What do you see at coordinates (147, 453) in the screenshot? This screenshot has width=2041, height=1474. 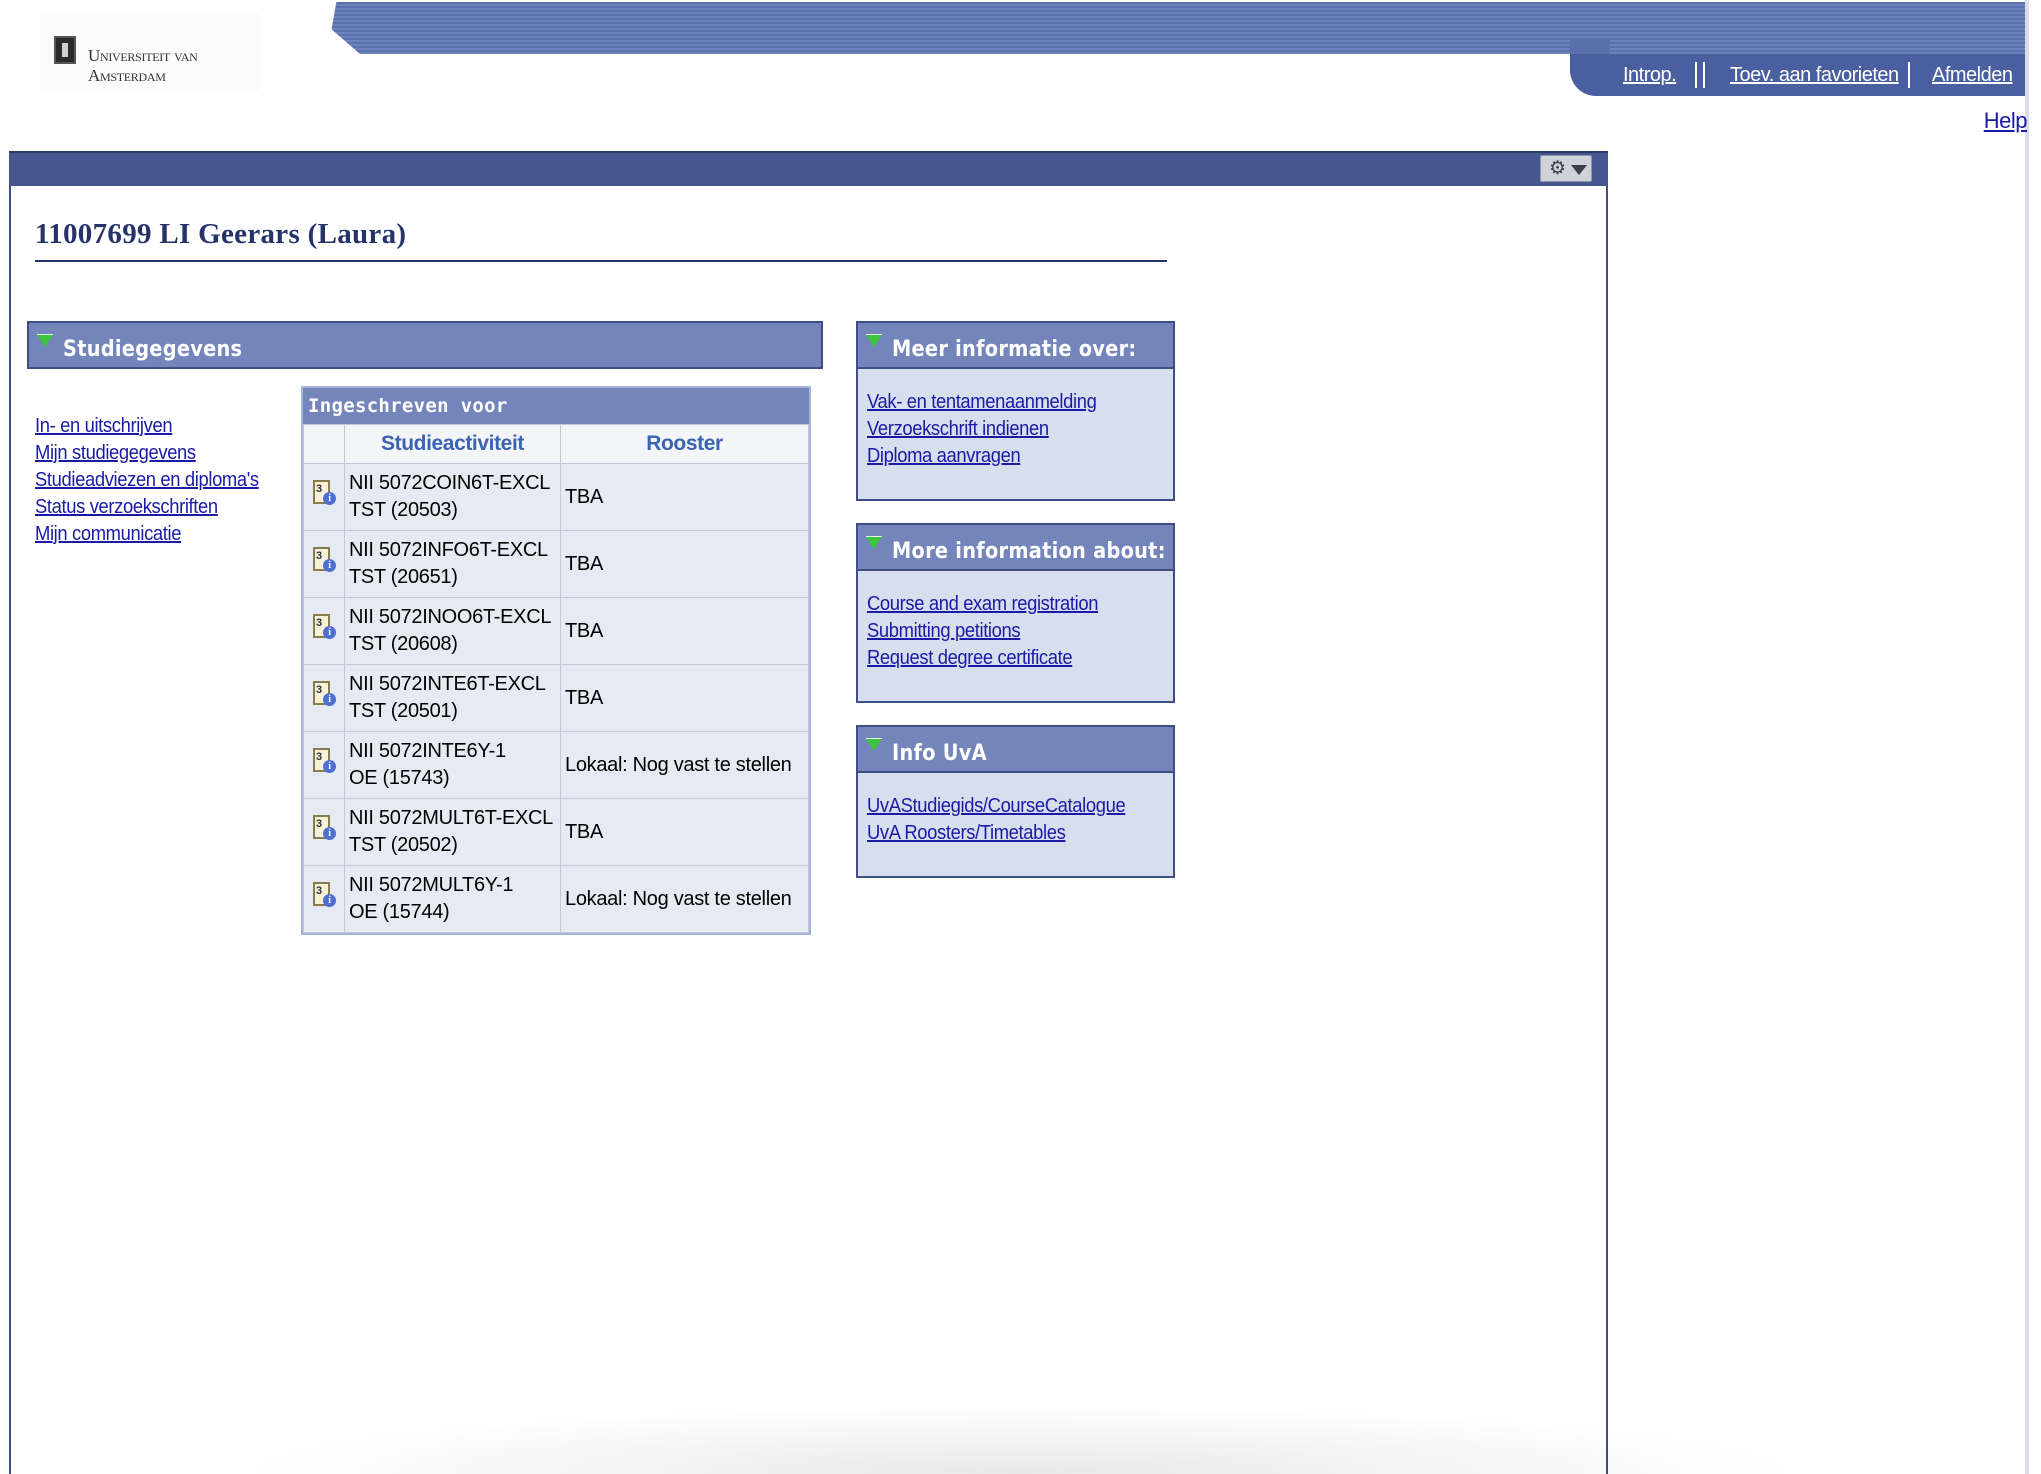 I see `link-mijn-studiegegevens: Mijn studiegegevens` at bounding box center [147, 453].